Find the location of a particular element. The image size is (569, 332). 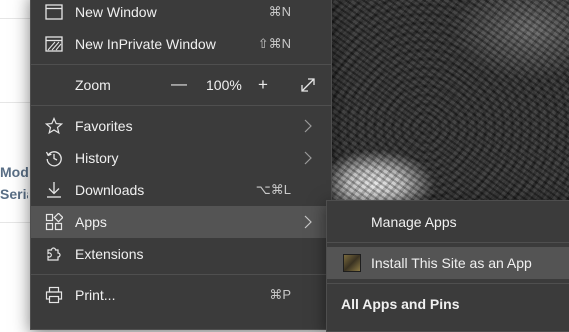

page-text-fragment: Mode is located at coordinates (14, 172).